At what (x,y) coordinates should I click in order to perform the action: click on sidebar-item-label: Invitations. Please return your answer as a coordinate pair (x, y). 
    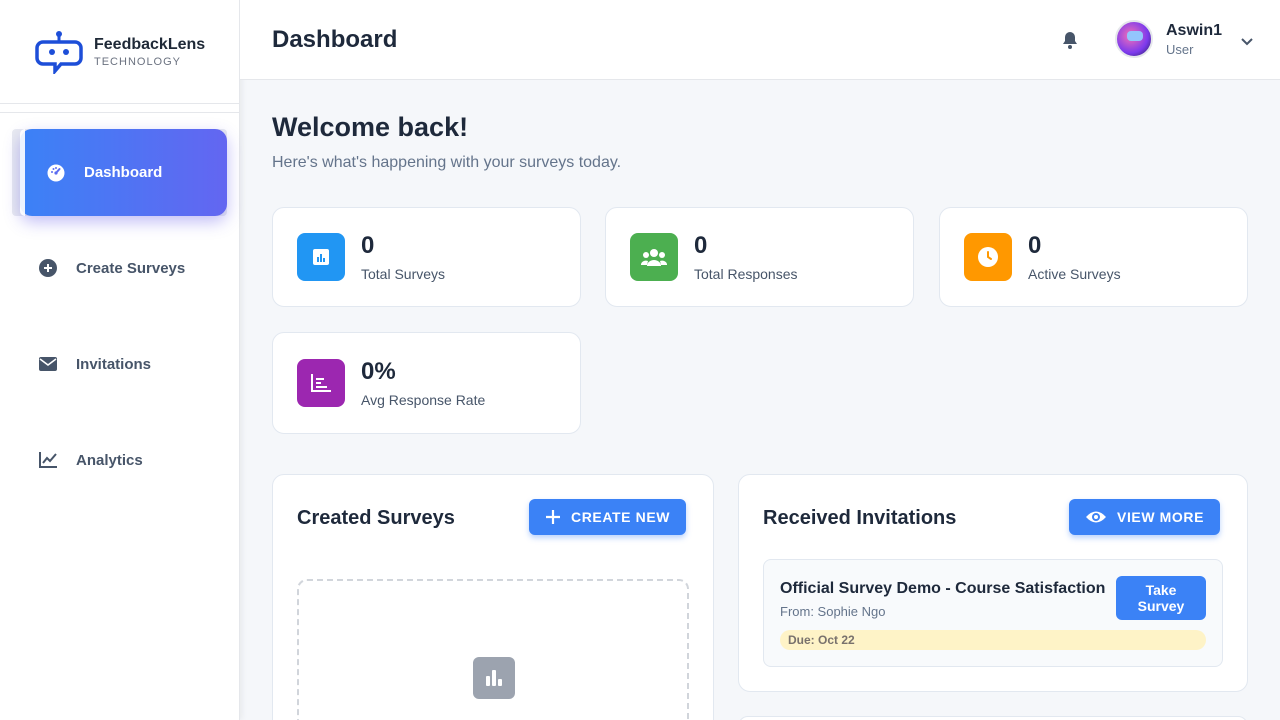
    Looking at the image, I should click on (114, 364).